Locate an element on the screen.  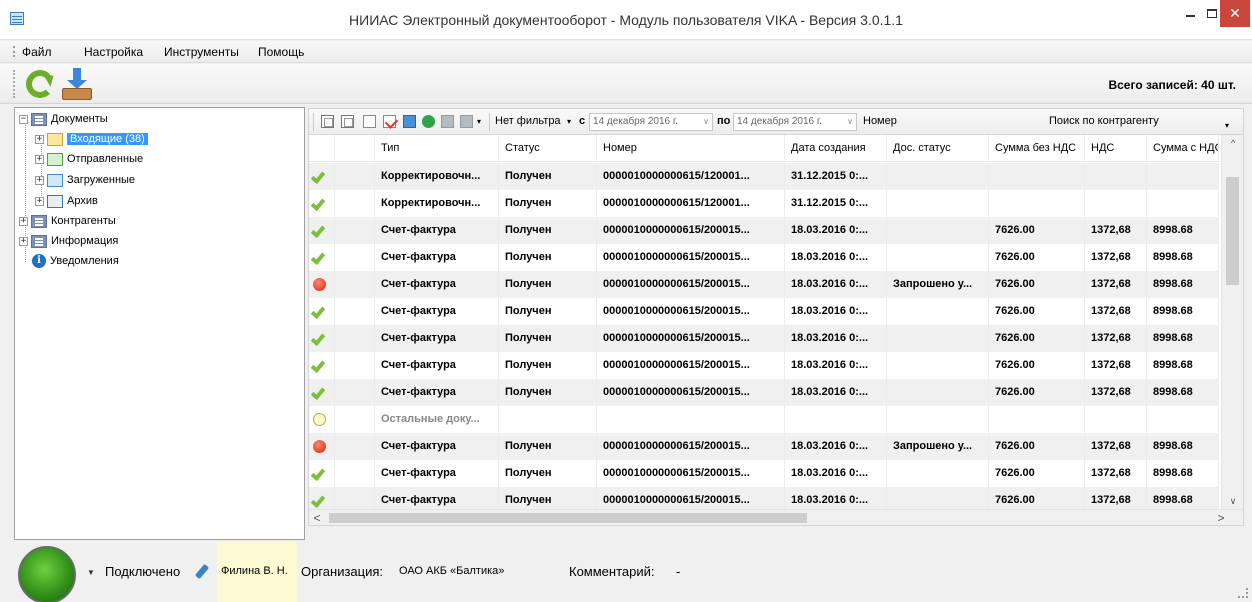
close-button: ✕ is located at coordinates (1235, 13).